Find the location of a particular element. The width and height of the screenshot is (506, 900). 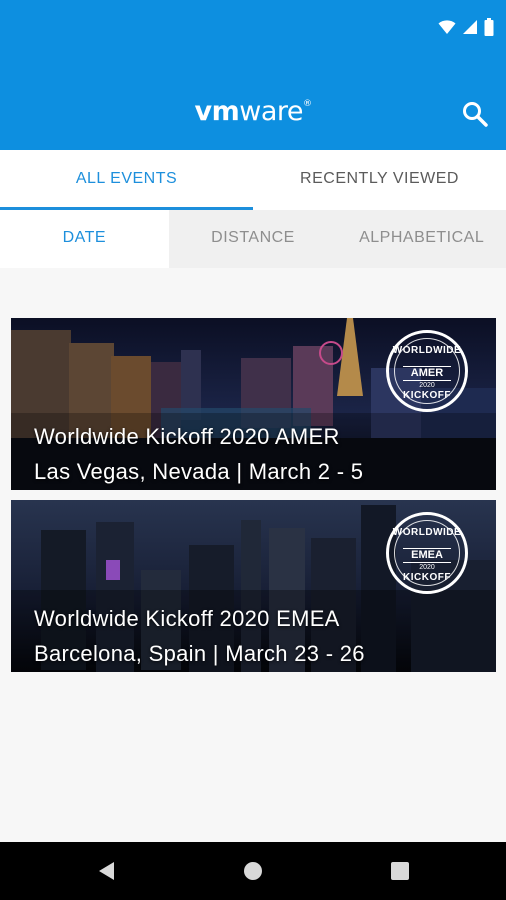

recents-icon is located at coordinates (400, 871).